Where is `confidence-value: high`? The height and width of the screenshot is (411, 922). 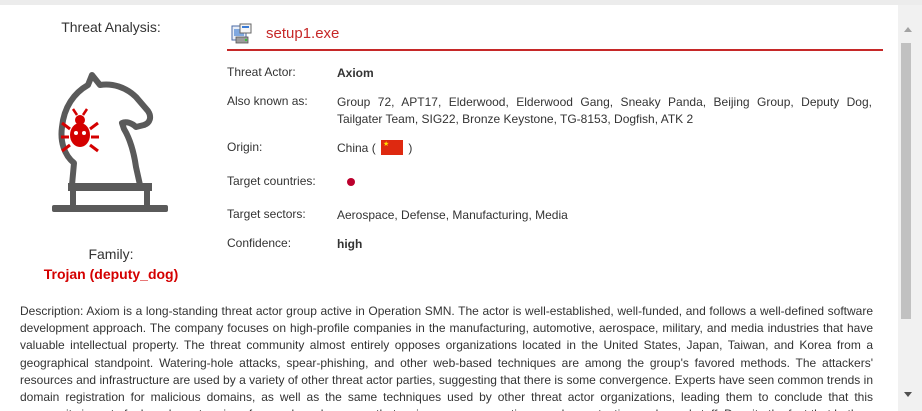
confidence-value: high is located at coordinates (350, 244).